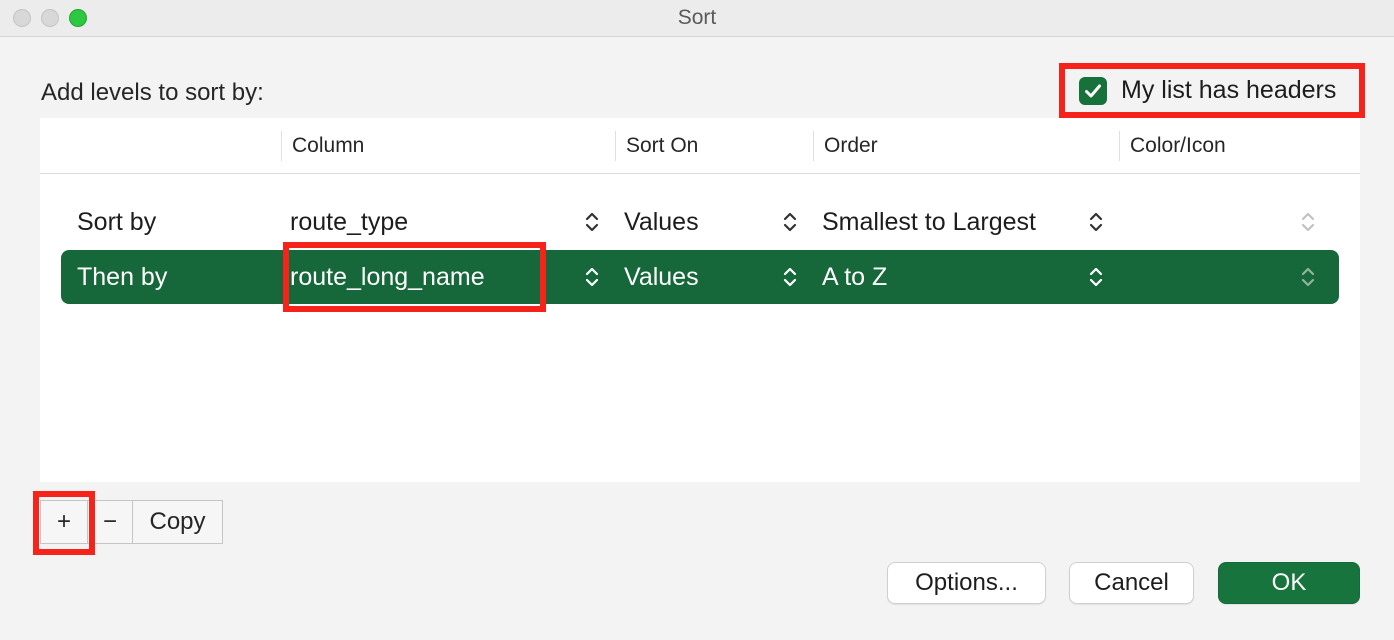  I want to click on add-levels-label: Add levels to sort by:, so click(152, 92).